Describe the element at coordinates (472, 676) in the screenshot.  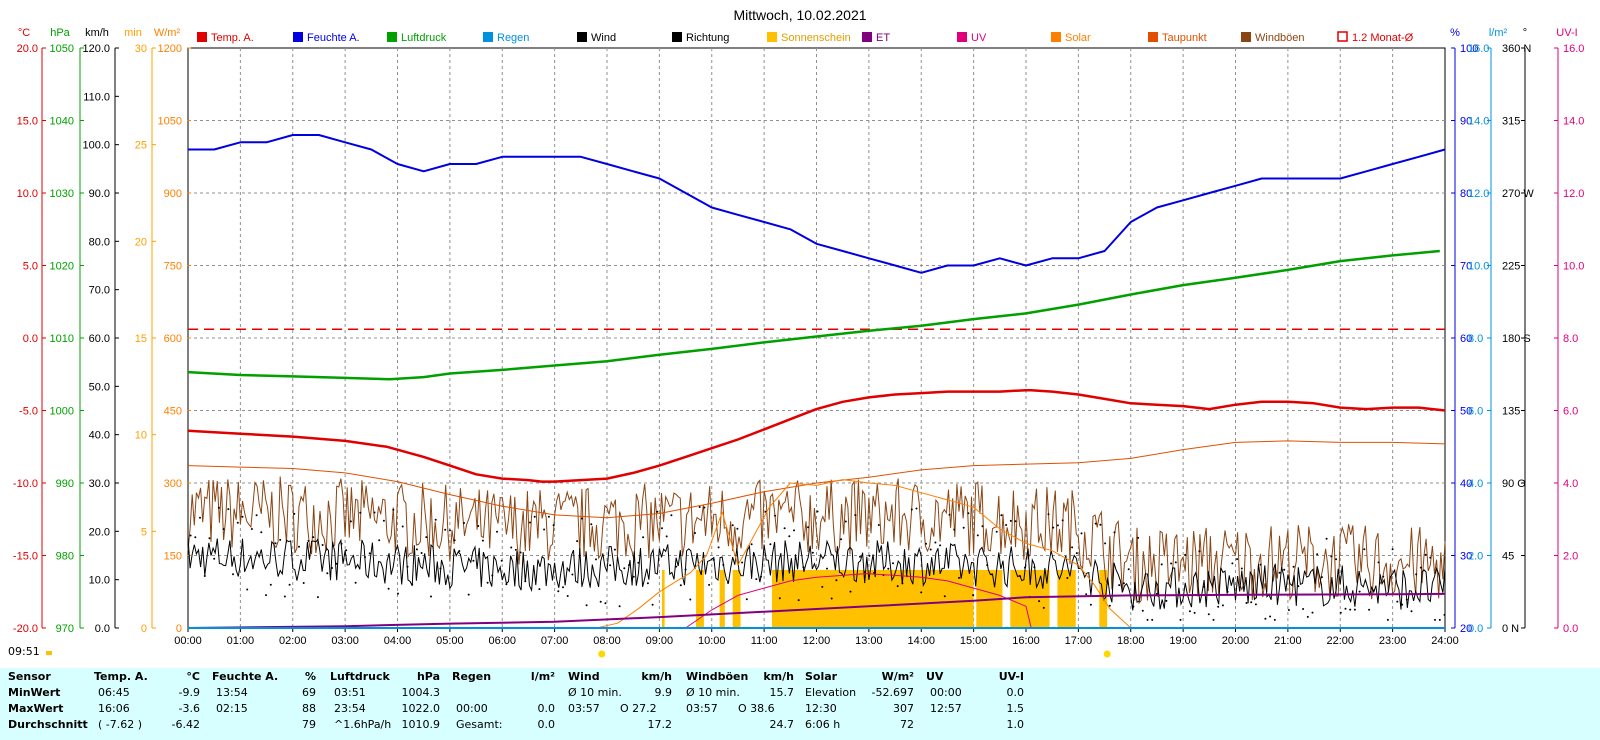
I see `stats-header-rain: Regen` at that location.